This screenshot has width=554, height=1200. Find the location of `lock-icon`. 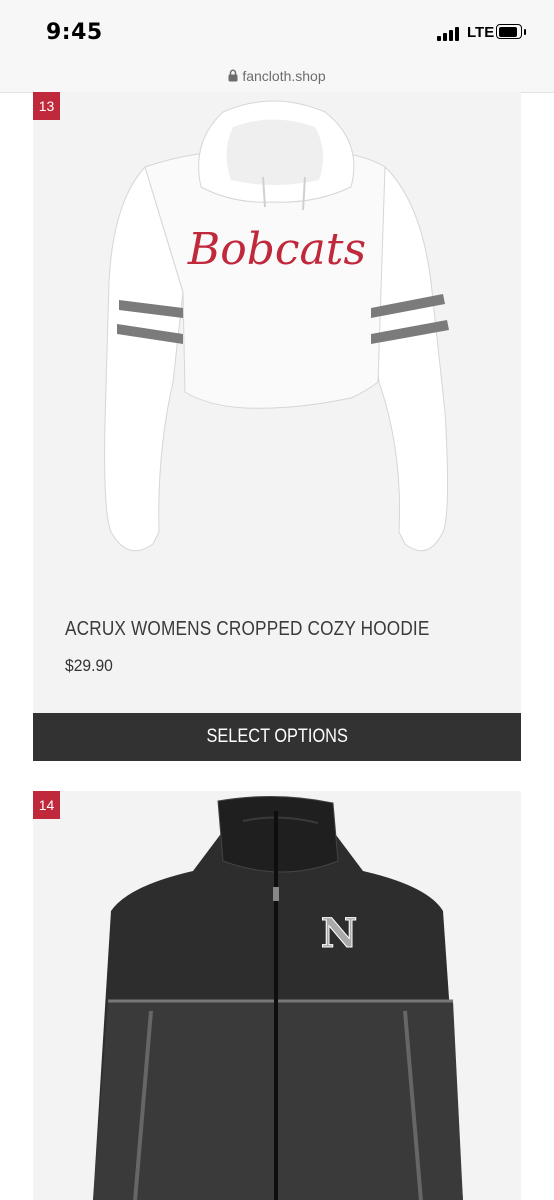

lock-icon is located at coordinates (233, 75).